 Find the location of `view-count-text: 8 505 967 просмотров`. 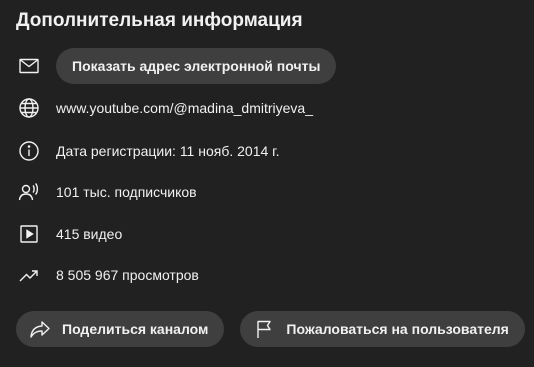

view-count-text: 8 505 967 просмотров is located at coordinates (127, 275).